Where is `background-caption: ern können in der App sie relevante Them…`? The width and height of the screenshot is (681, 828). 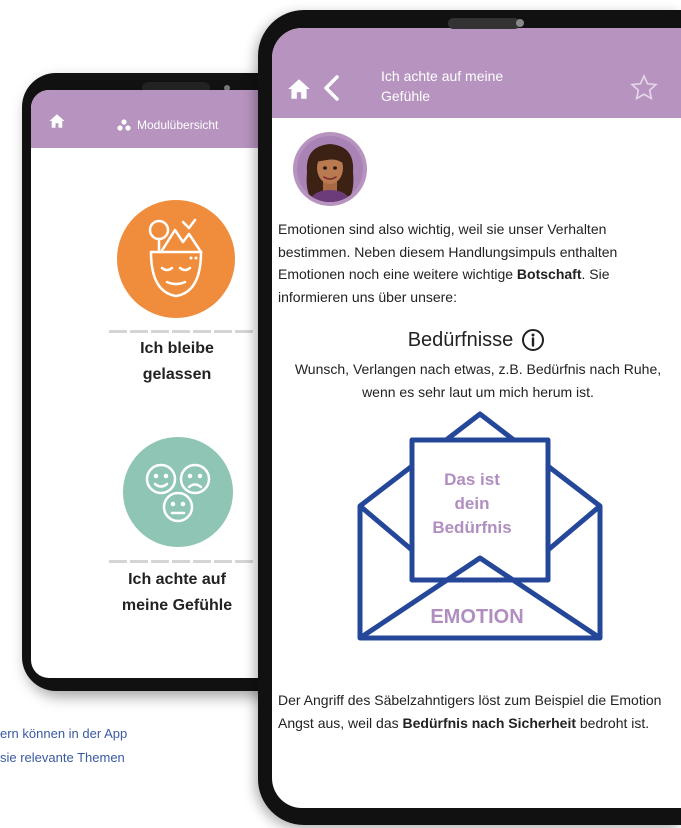
background-caption: ern können in der App sie relevante Them… is located at coordinates (135, 746).